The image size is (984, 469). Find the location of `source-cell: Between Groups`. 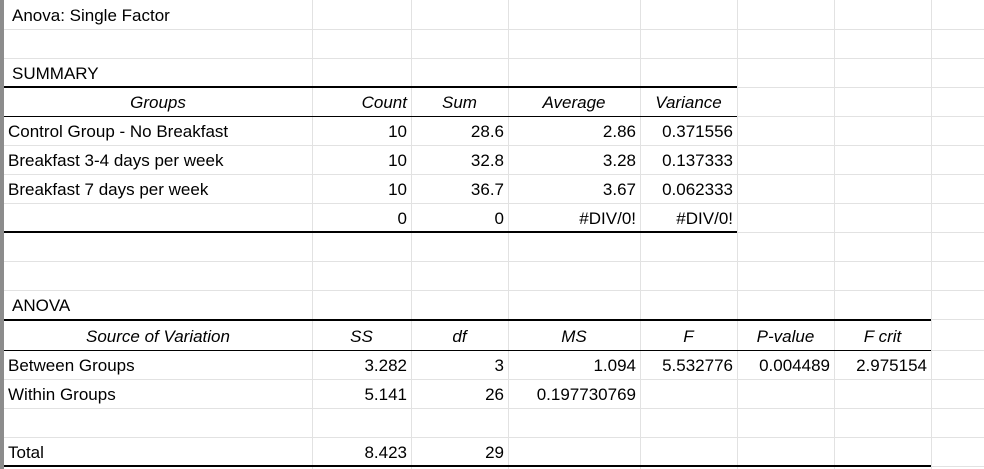

source-cell: Between Groups is located at coordinates (158, 365).